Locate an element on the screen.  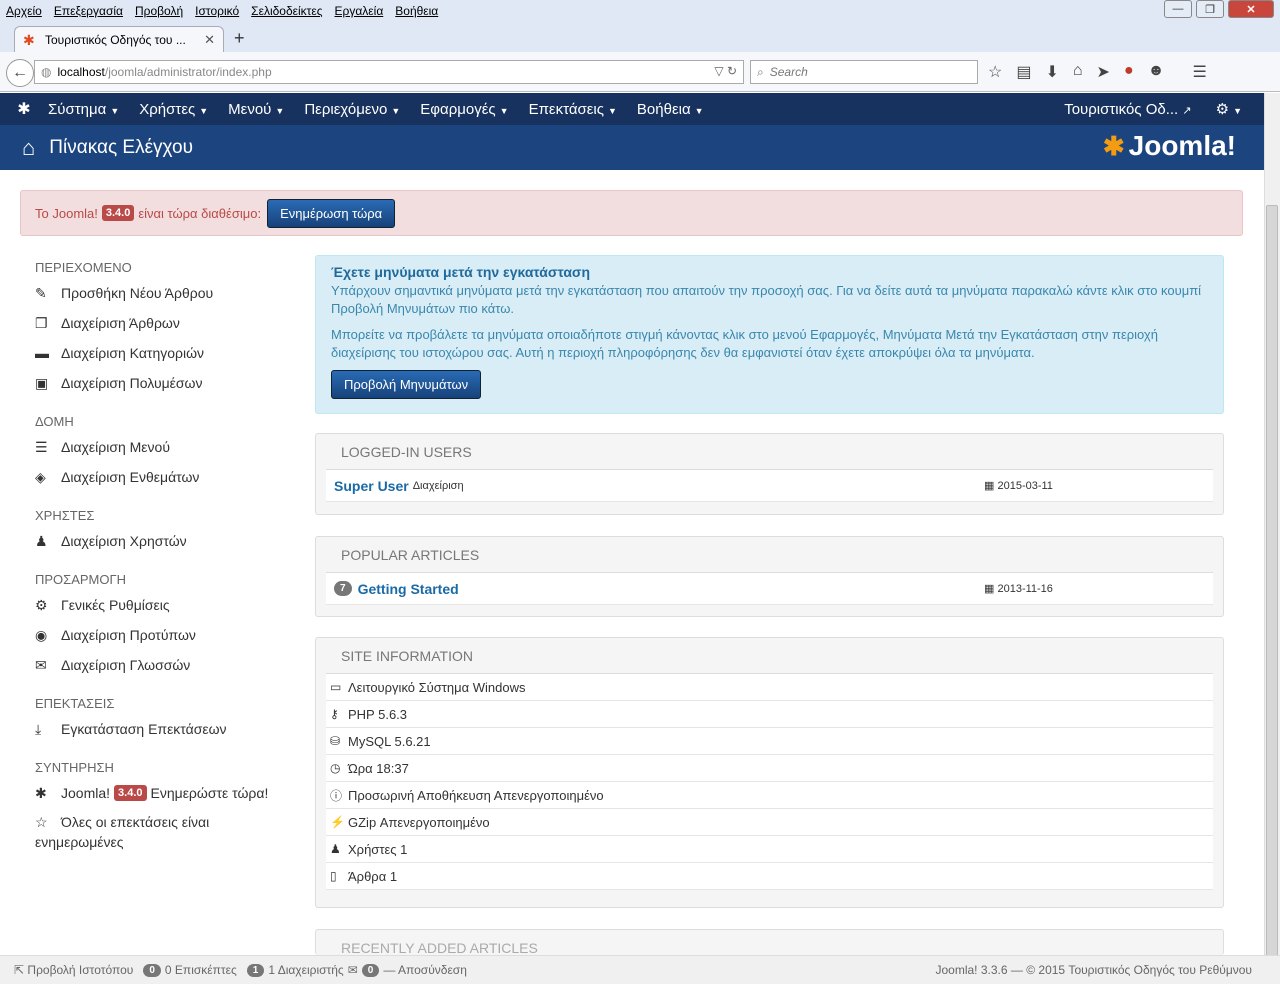
sidebar-item-languages: ✉ Διαχείριση Γλωσσών is located at coordinates (165, 665).